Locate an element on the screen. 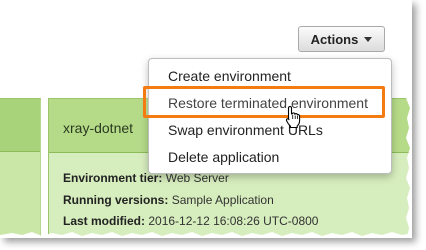 This screenshot has width=426, height=250. last-modified-label: Last modified: is located at coordinates (104, 221).